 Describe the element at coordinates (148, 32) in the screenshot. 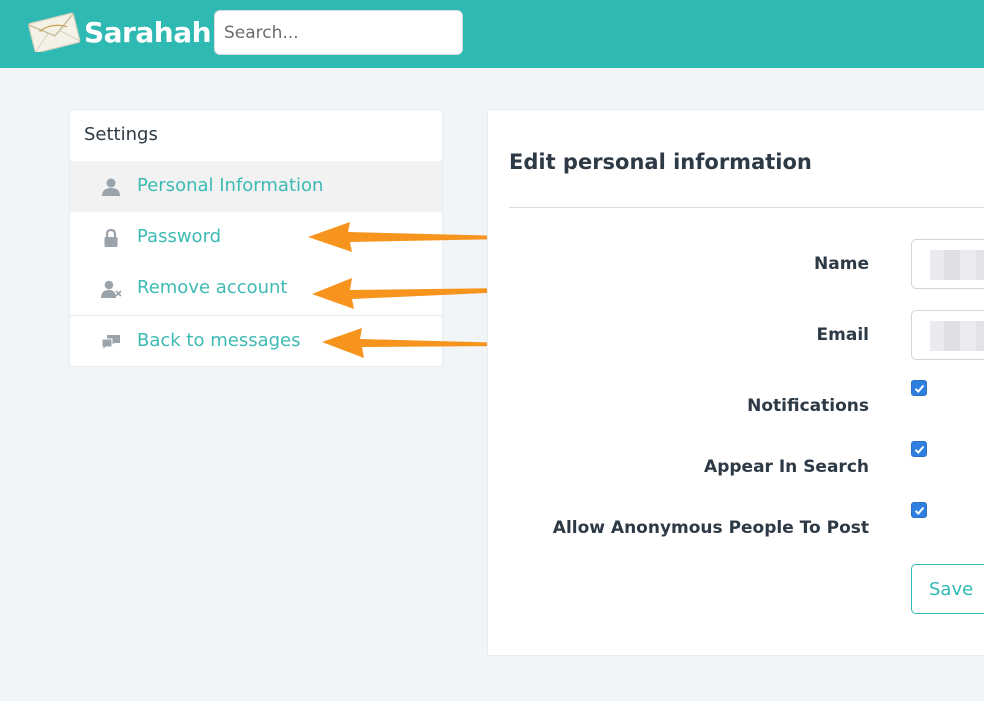

I see `brand-name: Sarahah` at that location.